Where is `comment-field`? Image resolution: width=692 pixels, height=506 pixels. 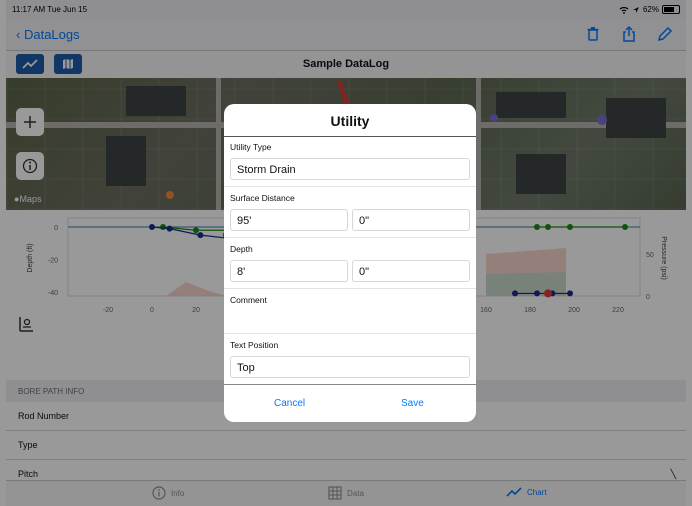
comment-field is located at coordinates (350, 320).